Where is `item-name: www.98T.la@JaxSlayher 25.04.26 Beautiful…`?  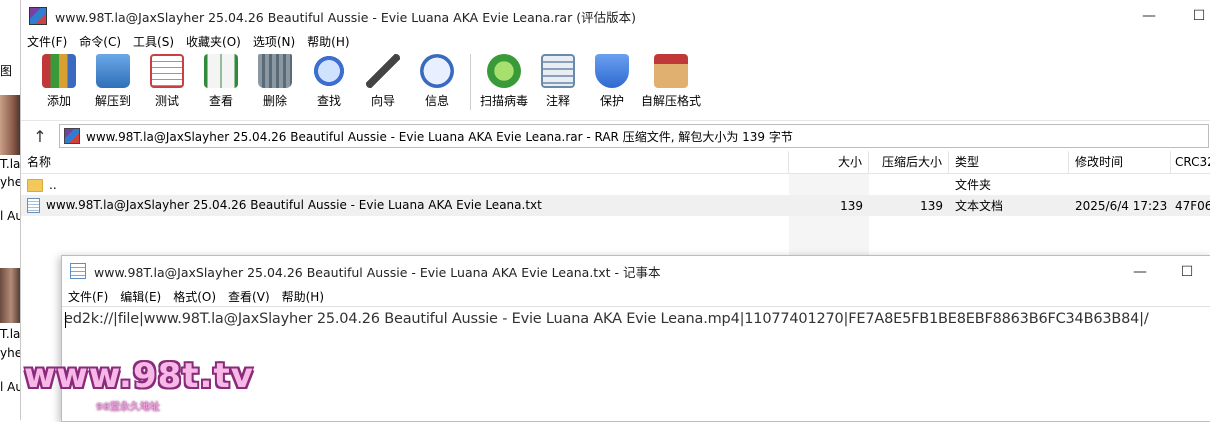 item-name: www.98T.la@JaxSlayher 25.04.26 Beautiful… is located at coordinates (294, 205).